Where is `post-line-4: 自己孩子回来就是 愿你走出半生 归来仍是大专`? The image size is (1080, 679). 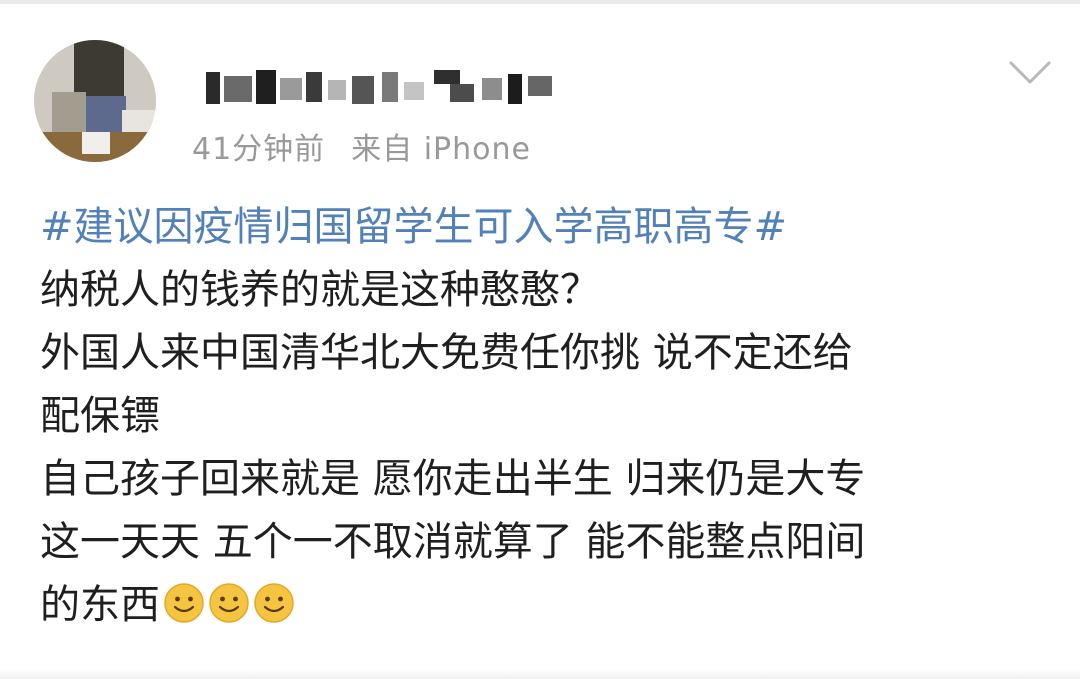
post-line-4: 自己孩子回来就是 愿你走出半生 归来仍是大专 is located at coordinates (453, 479).